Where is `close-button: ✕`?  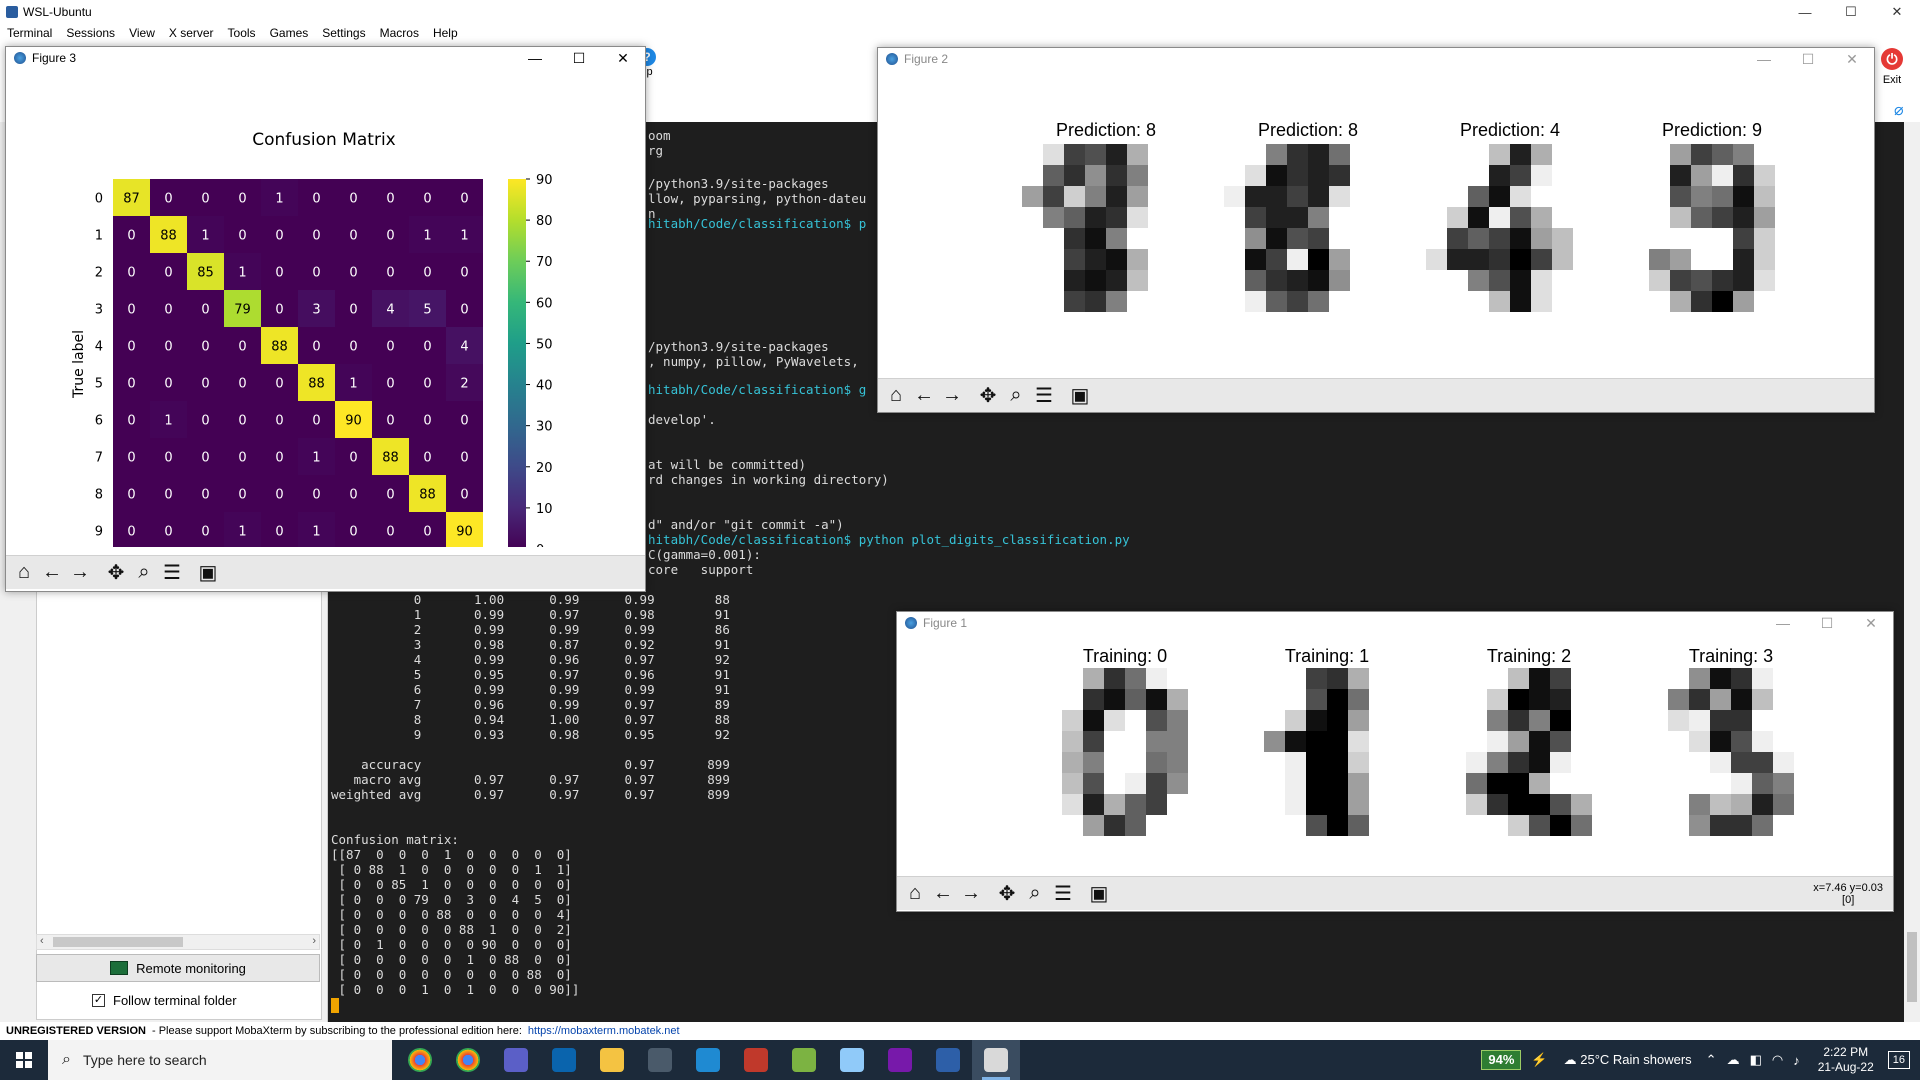 close-button: ✕ is located at coordinates (1897, 12).